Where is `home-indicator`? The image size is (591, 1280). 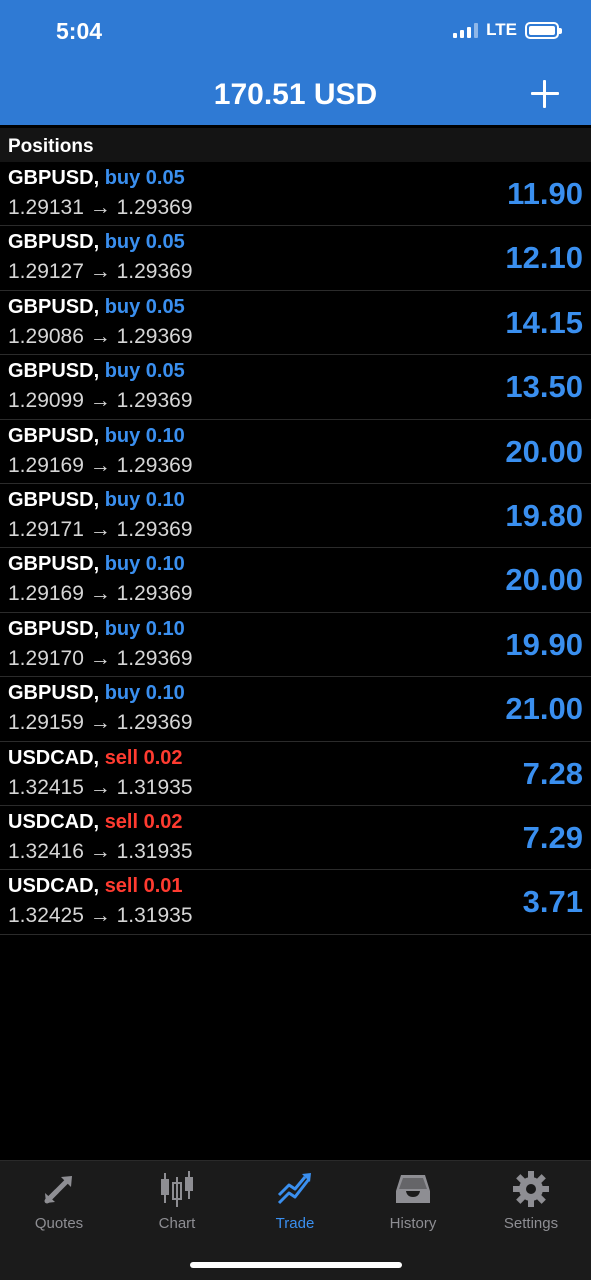 home-indicator is located at coordinates (296, 1265).